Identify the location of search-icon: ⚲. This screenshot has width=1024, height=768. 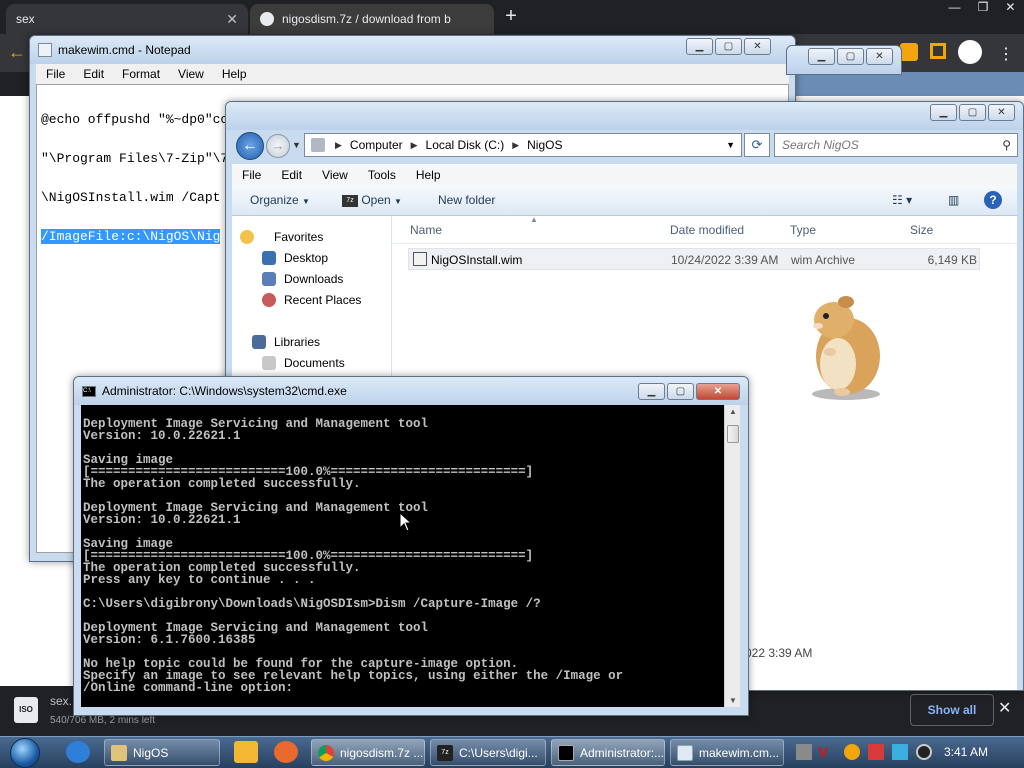
(1006, 145).